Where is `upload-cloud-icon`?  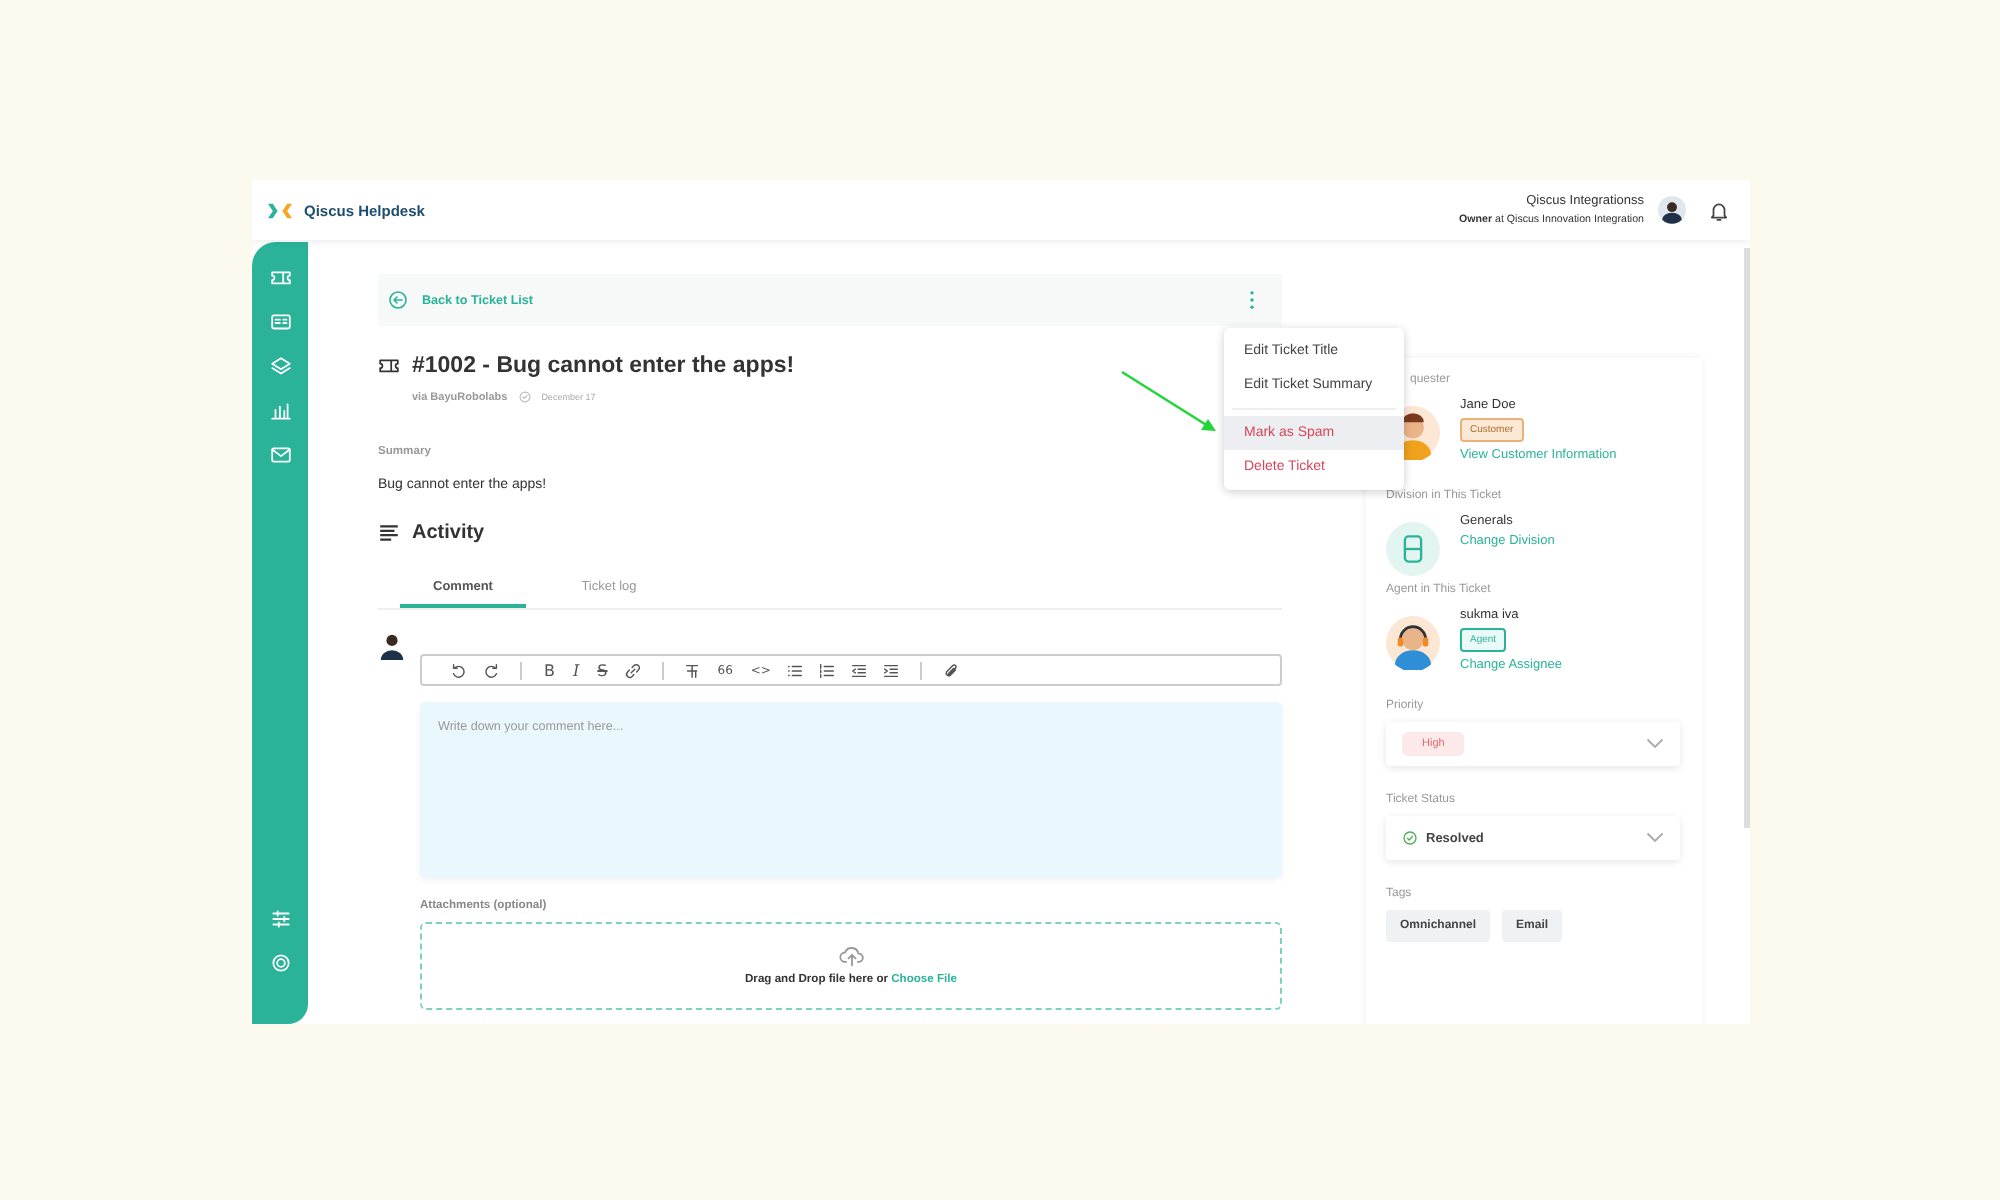 upload-cloud-icon is located at coordinates (851, 956).